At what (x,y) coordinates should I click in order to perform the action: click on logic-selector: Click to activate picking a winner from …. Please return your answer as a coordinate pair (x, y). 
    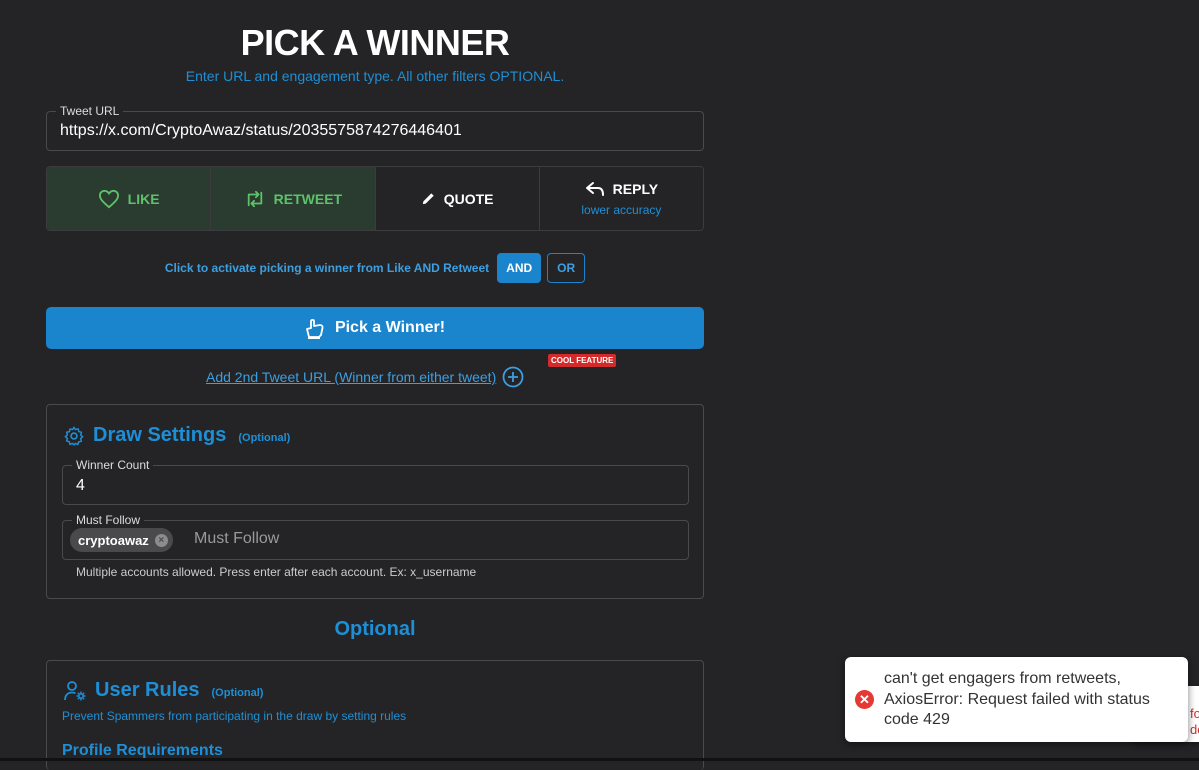
    Looking at the image, I should click on (375, 268).